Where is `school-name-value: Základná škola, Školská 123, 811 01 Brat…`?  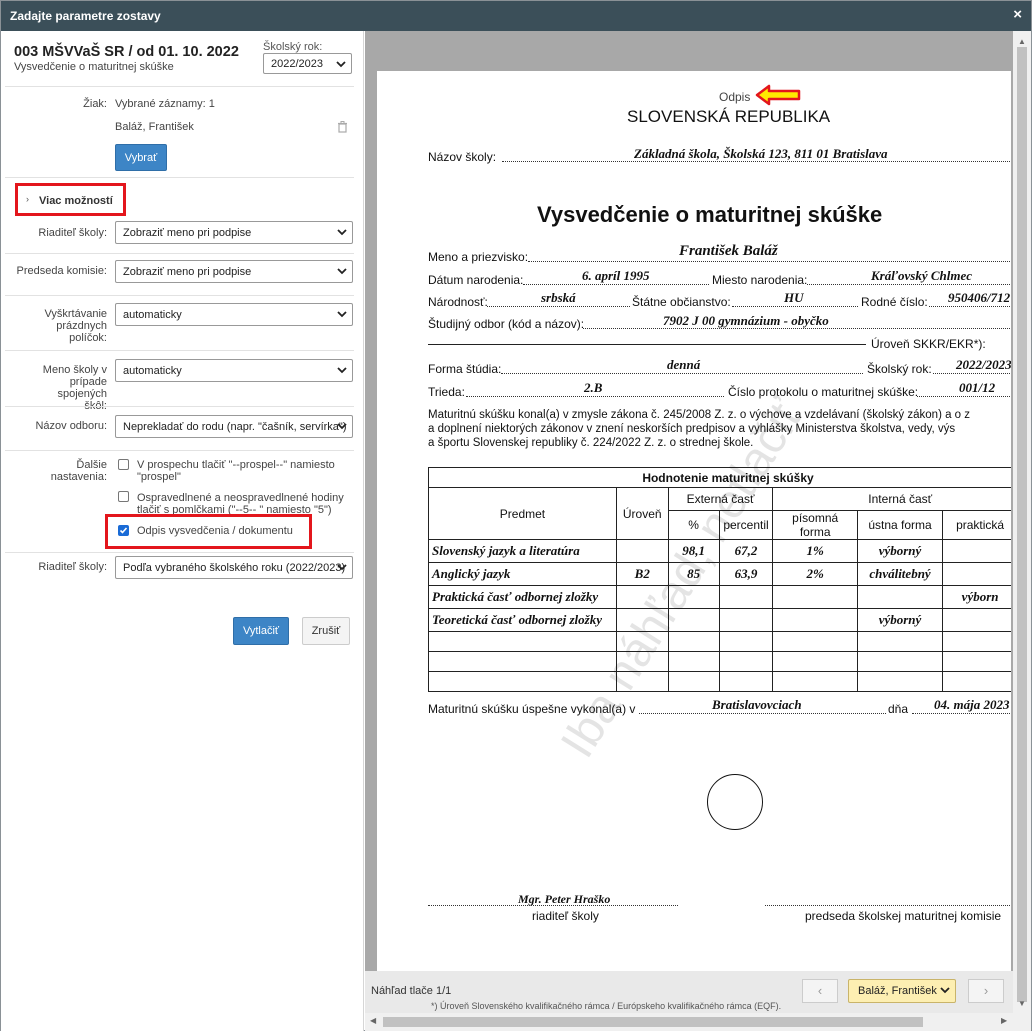 school-name-value: Základná škola, Školská 123, 811 01 Brat… is located at coordinates (761, 153).